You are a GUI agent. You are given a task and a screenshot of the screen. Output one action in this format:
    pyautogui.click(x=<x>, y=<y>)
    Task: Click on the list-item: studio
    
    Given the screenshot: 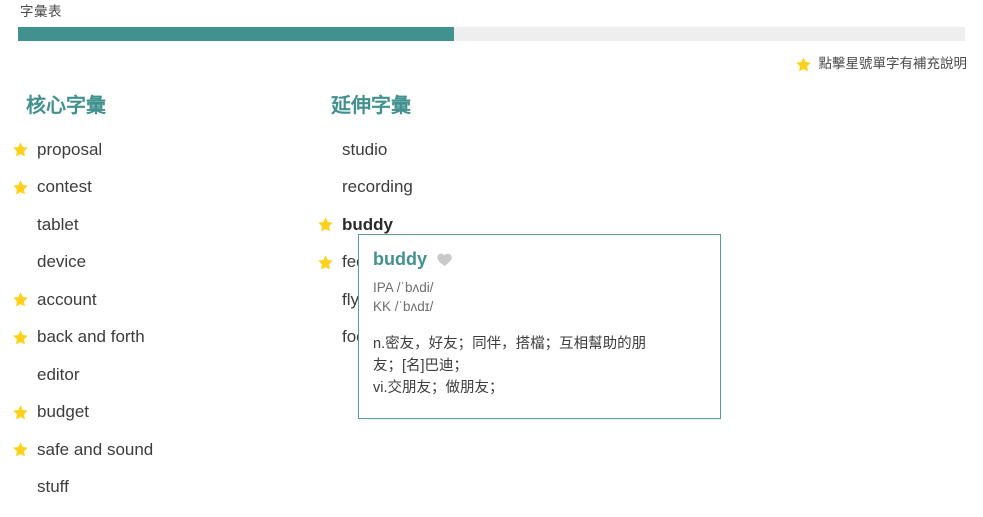 What is the action you would take?
    pyautogui.click(x=365, y=150)
    